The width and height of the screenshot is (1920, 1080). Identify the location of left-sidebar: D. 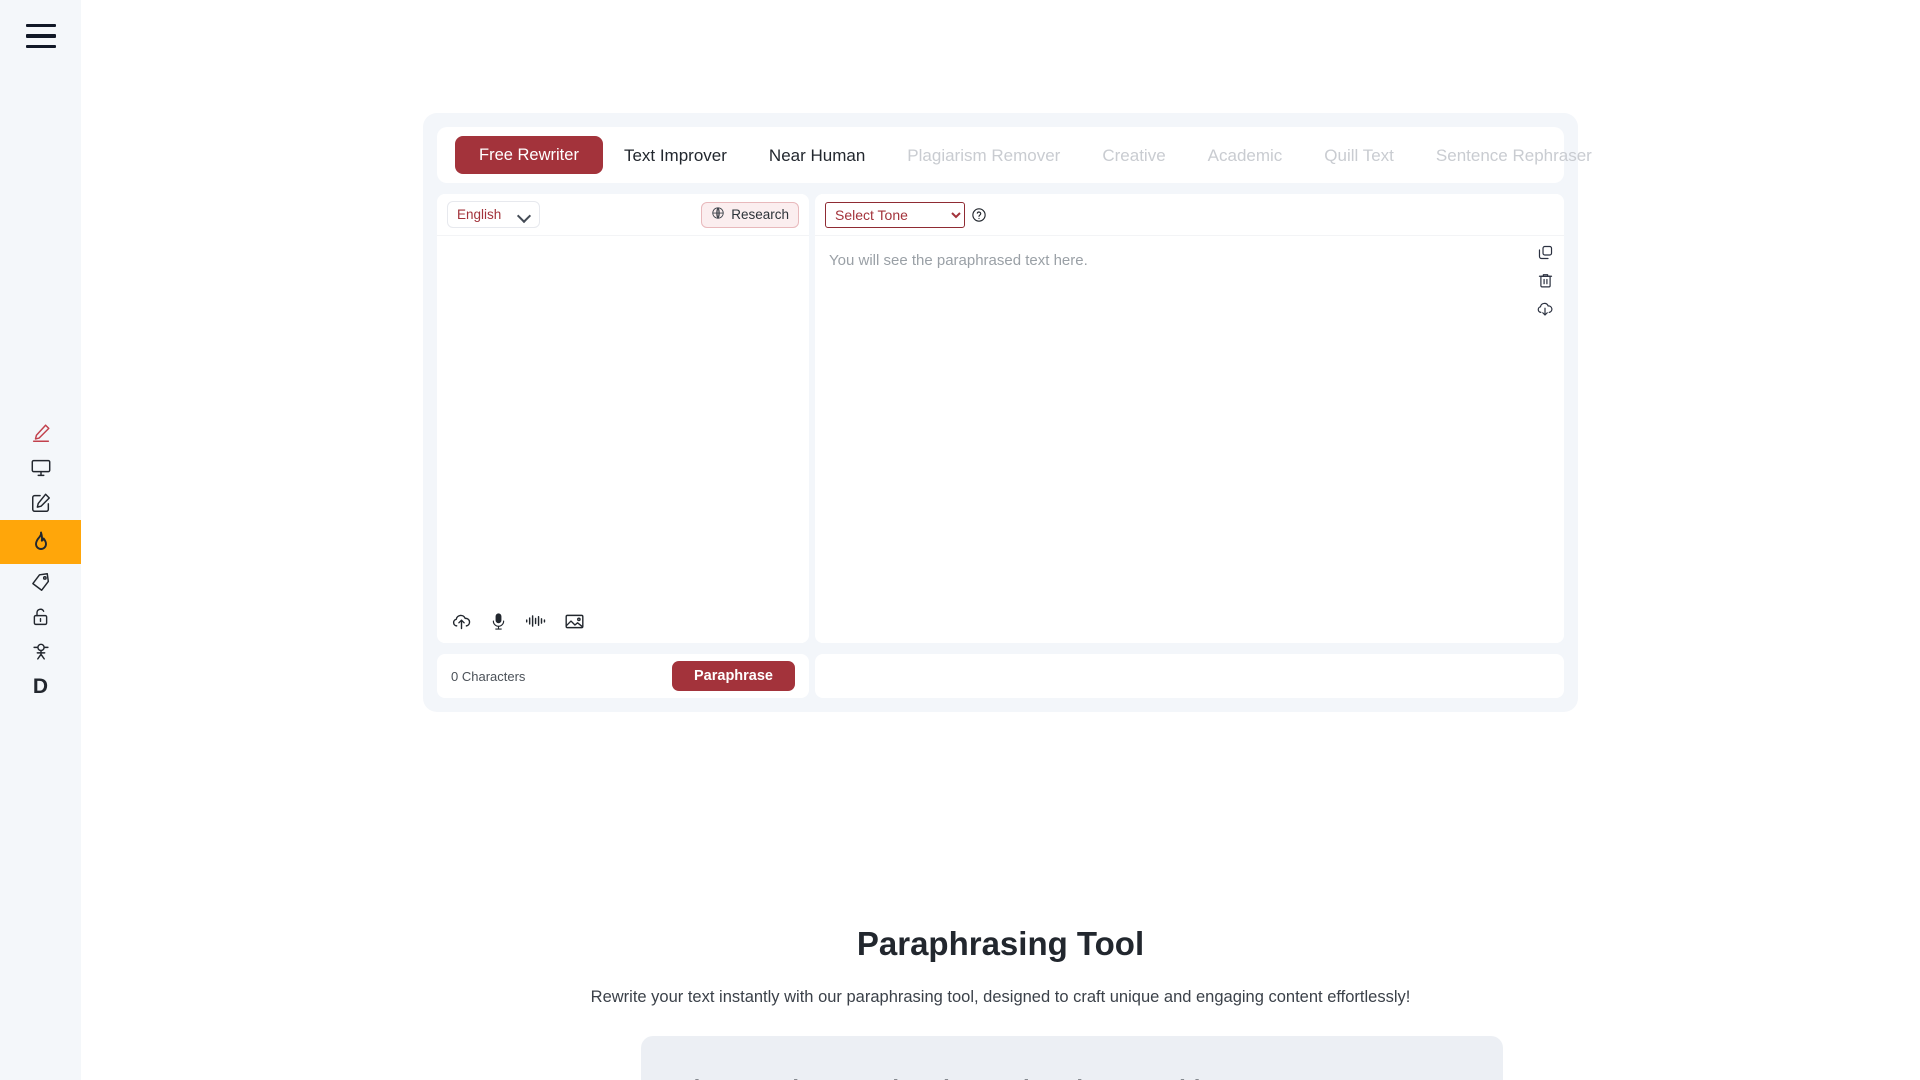
(40, 540).